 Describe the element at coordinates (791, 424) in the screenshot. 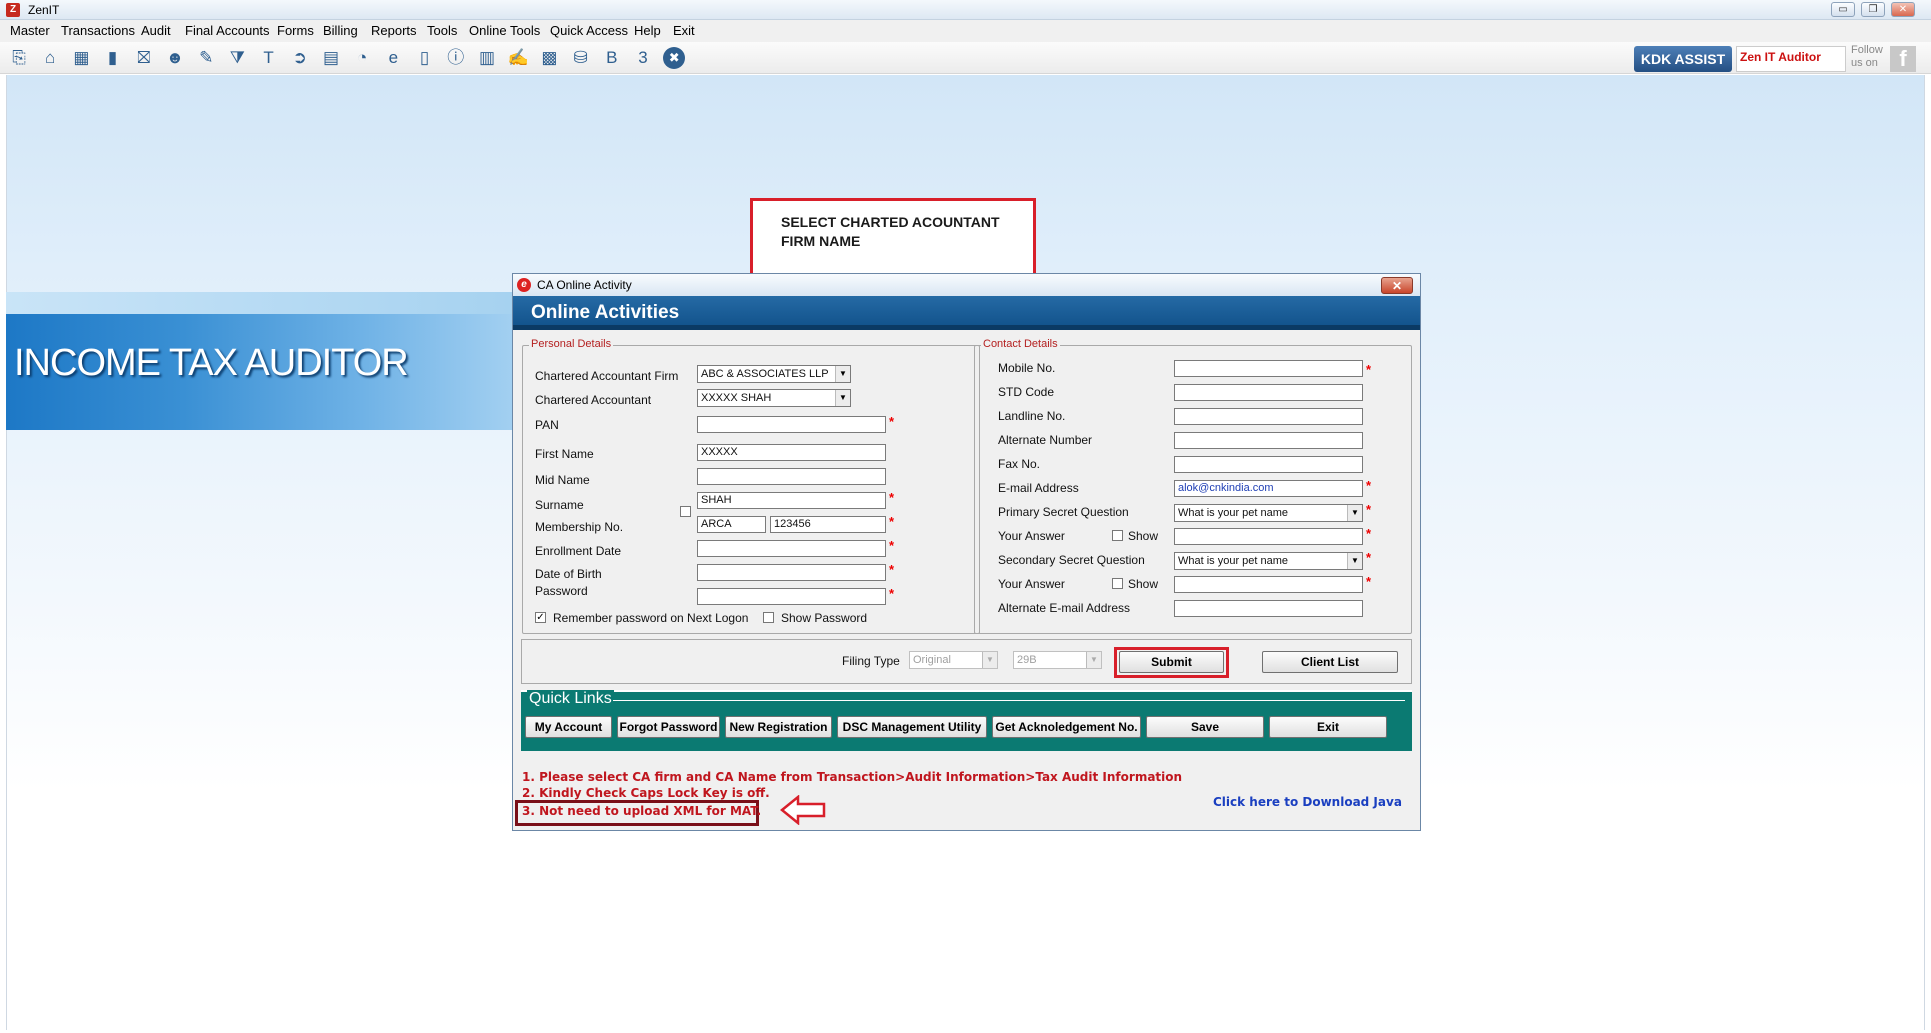

I see `pan-input` at that location.